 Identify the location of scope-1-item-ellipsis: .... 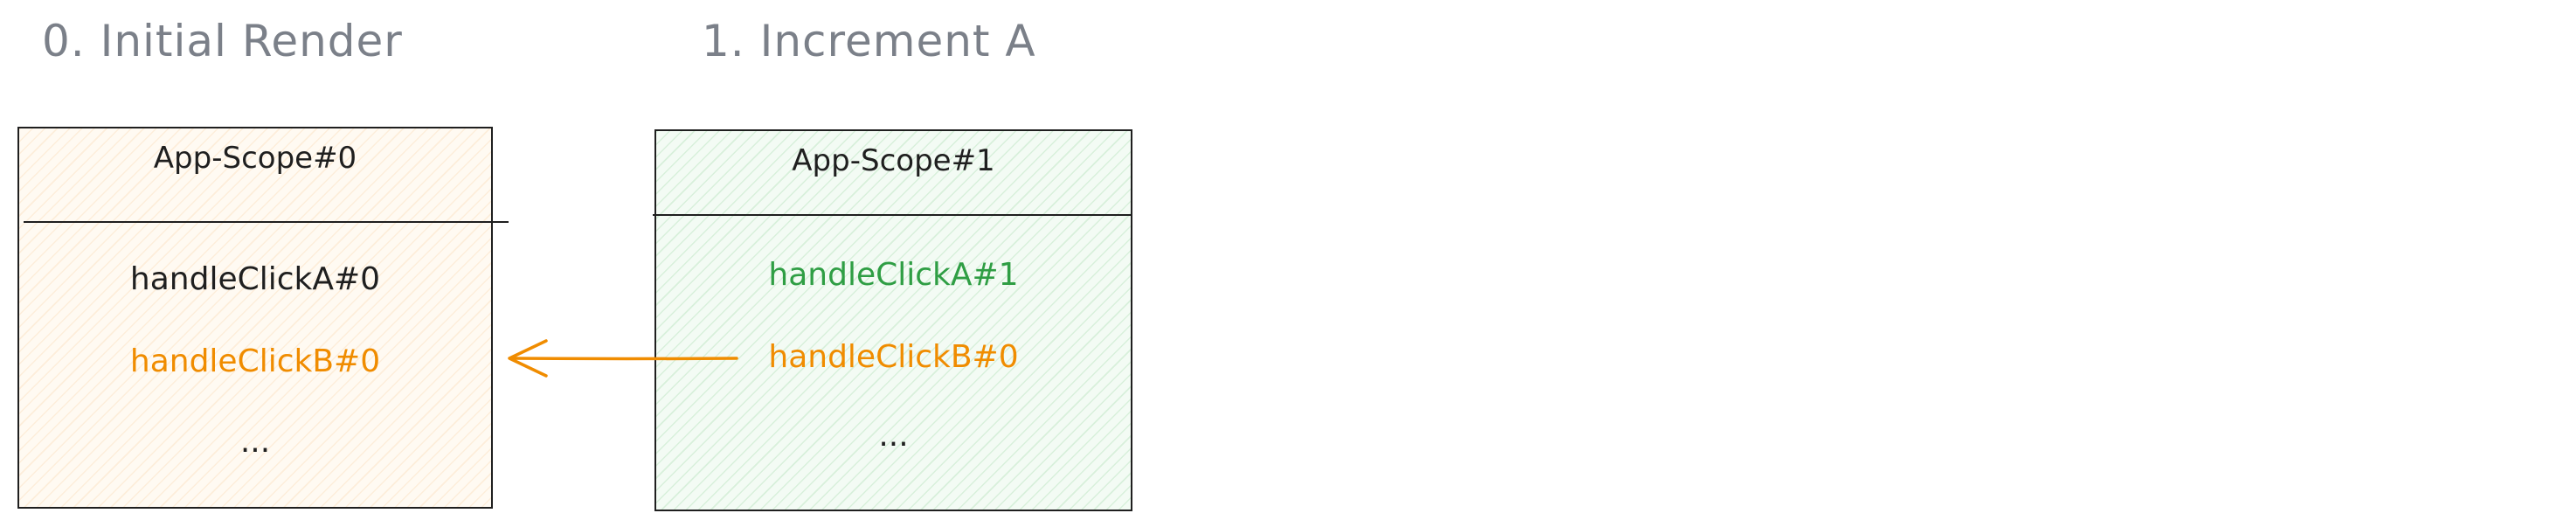
(893, 436).